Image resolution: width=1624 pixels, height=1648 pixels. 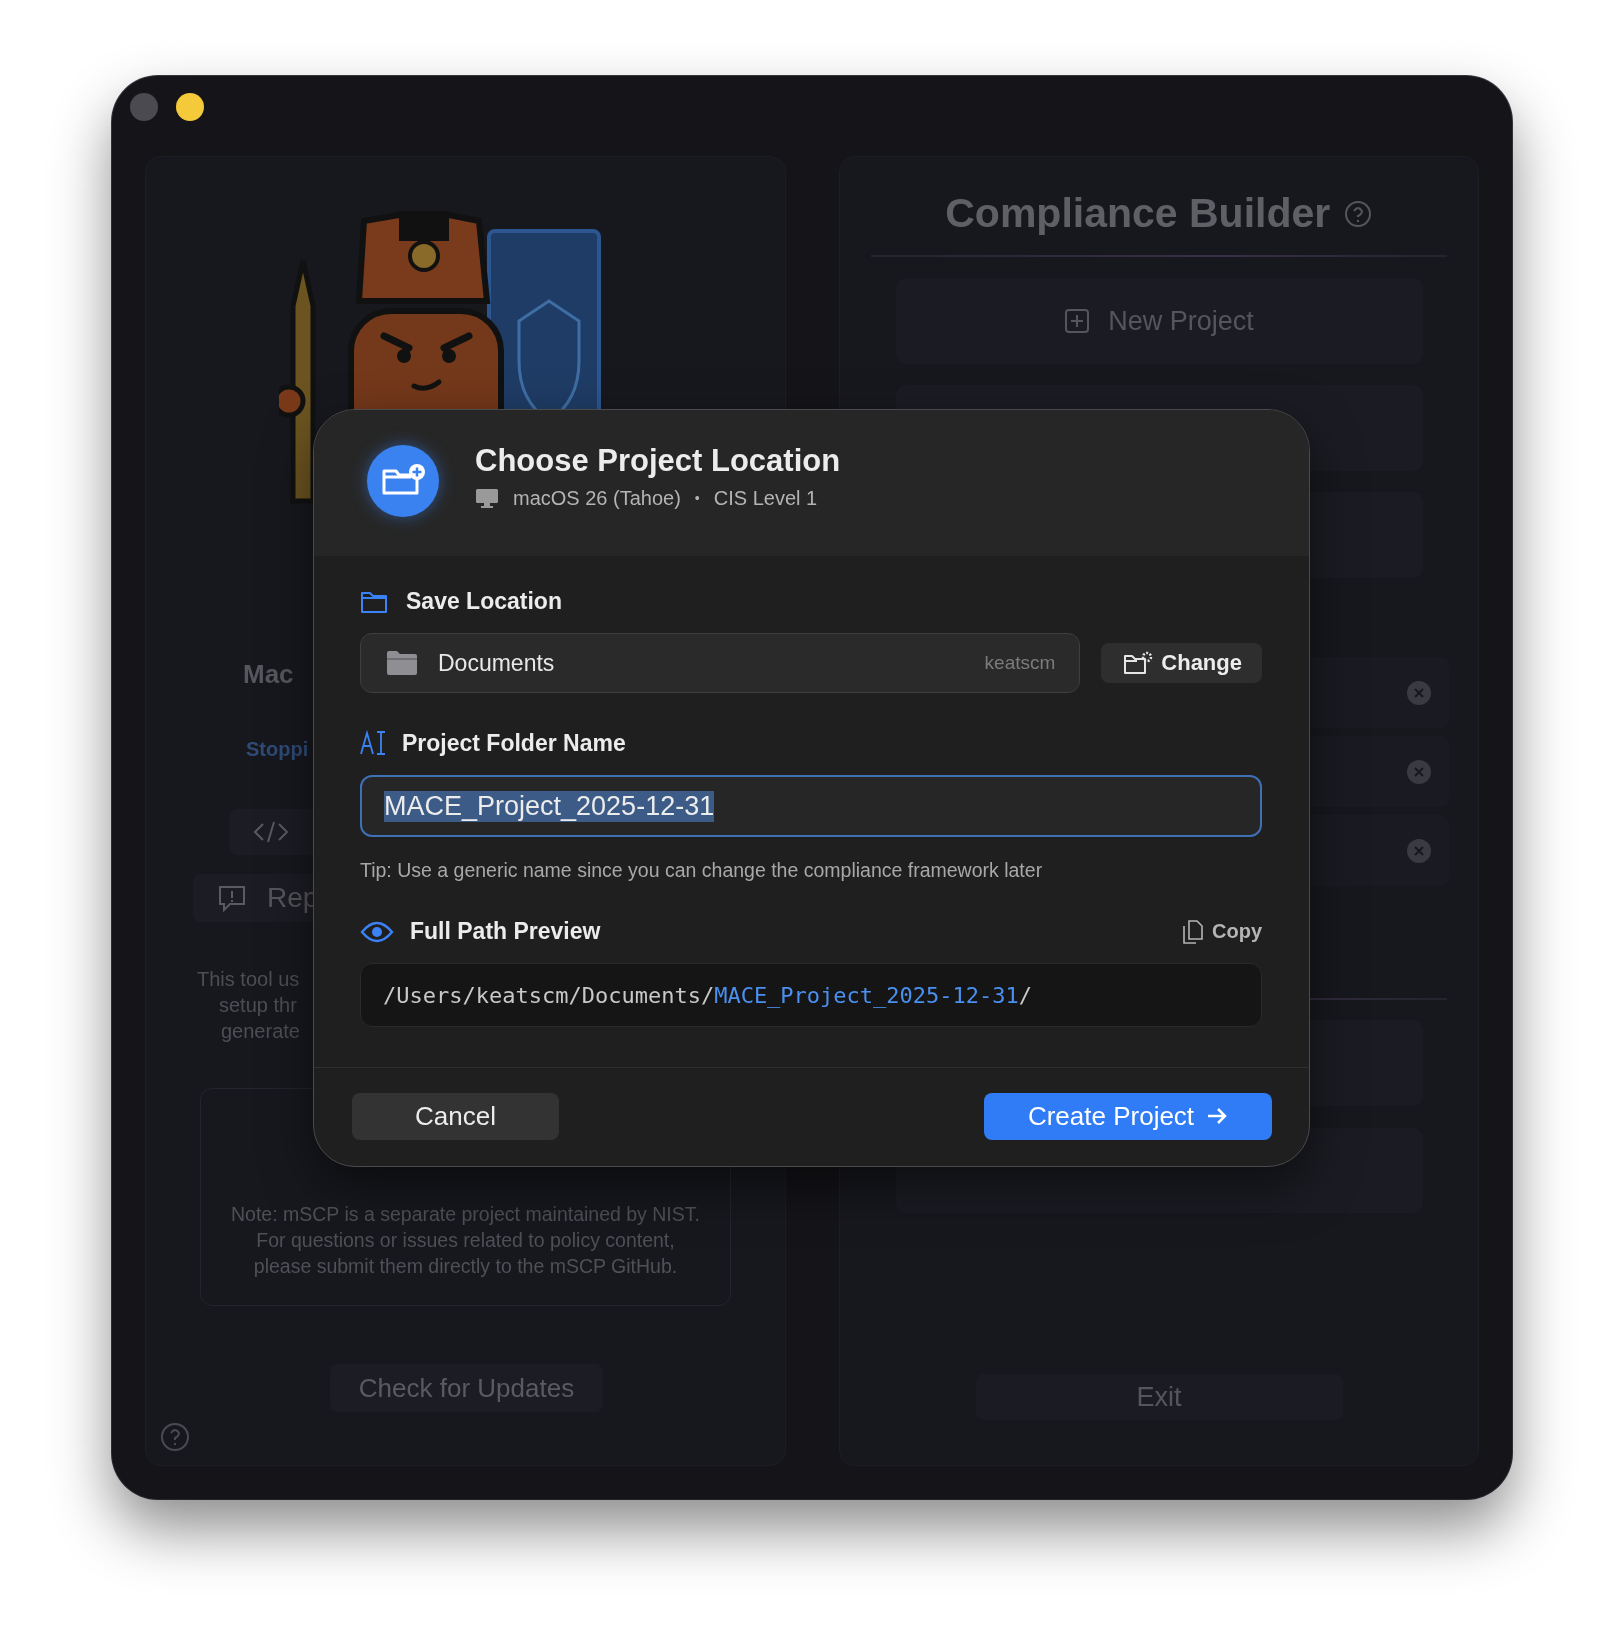 What do you see at coordinates (1020, 663) in the screenshot?
I see `user-name: keatscm` at bounding box center [1020, 663].